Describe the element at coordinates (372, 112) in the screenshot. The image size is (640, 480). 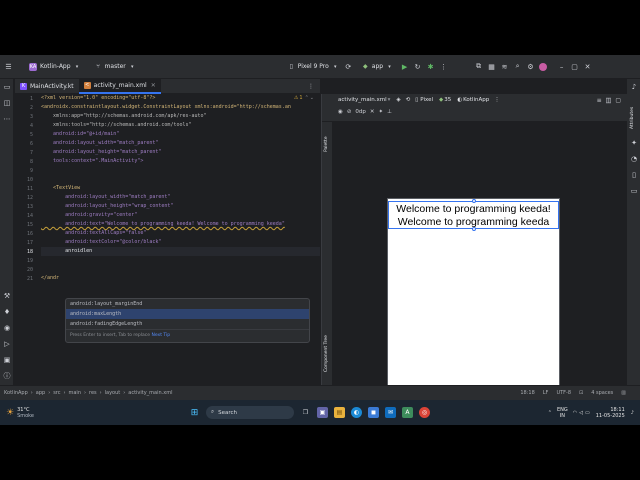
I see `clear-constraints-icon: ✕` at that location.